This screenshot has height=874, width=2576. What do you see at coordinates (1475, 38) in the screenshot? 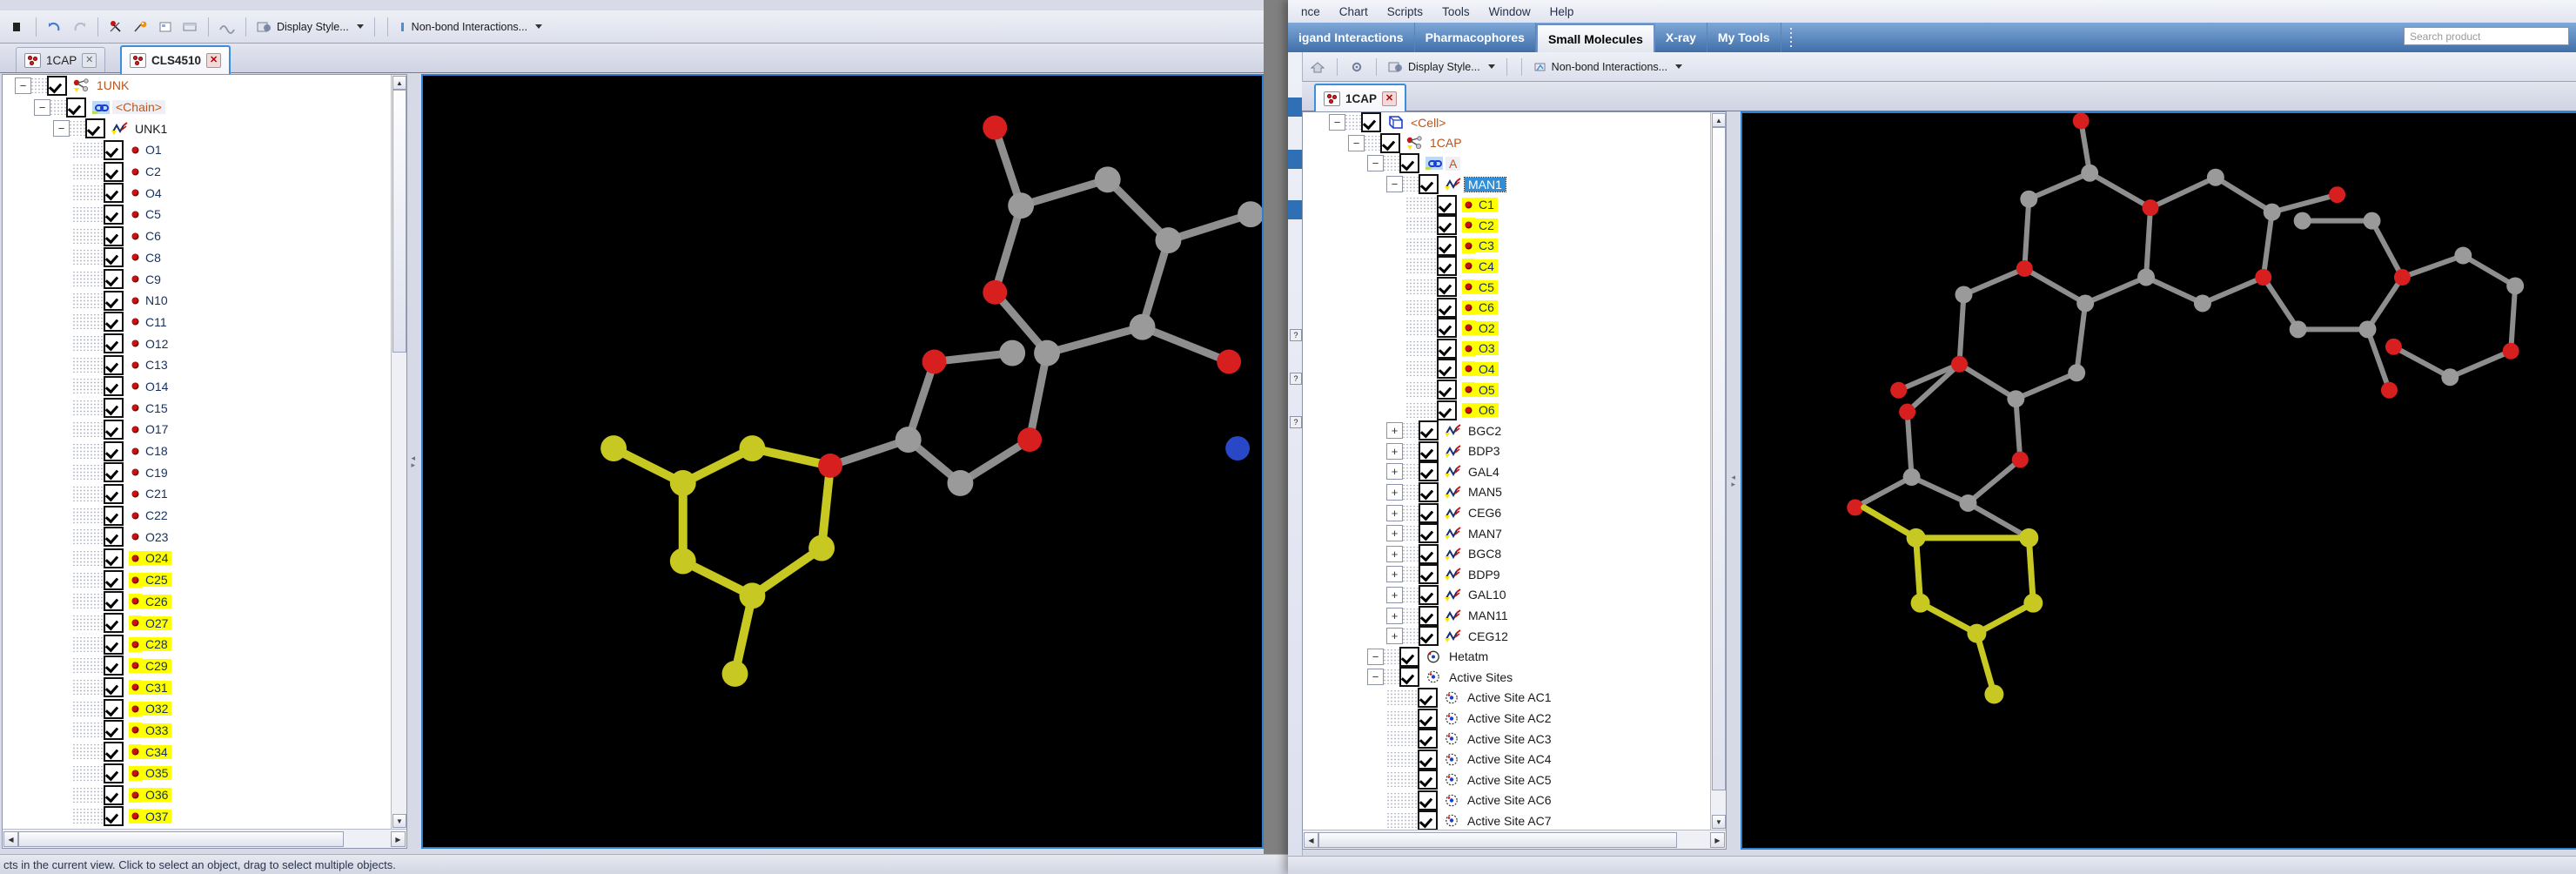
I see `ribbon-tab-pharmacophores: Pharmacophores` at bounding box center [1475, 38].